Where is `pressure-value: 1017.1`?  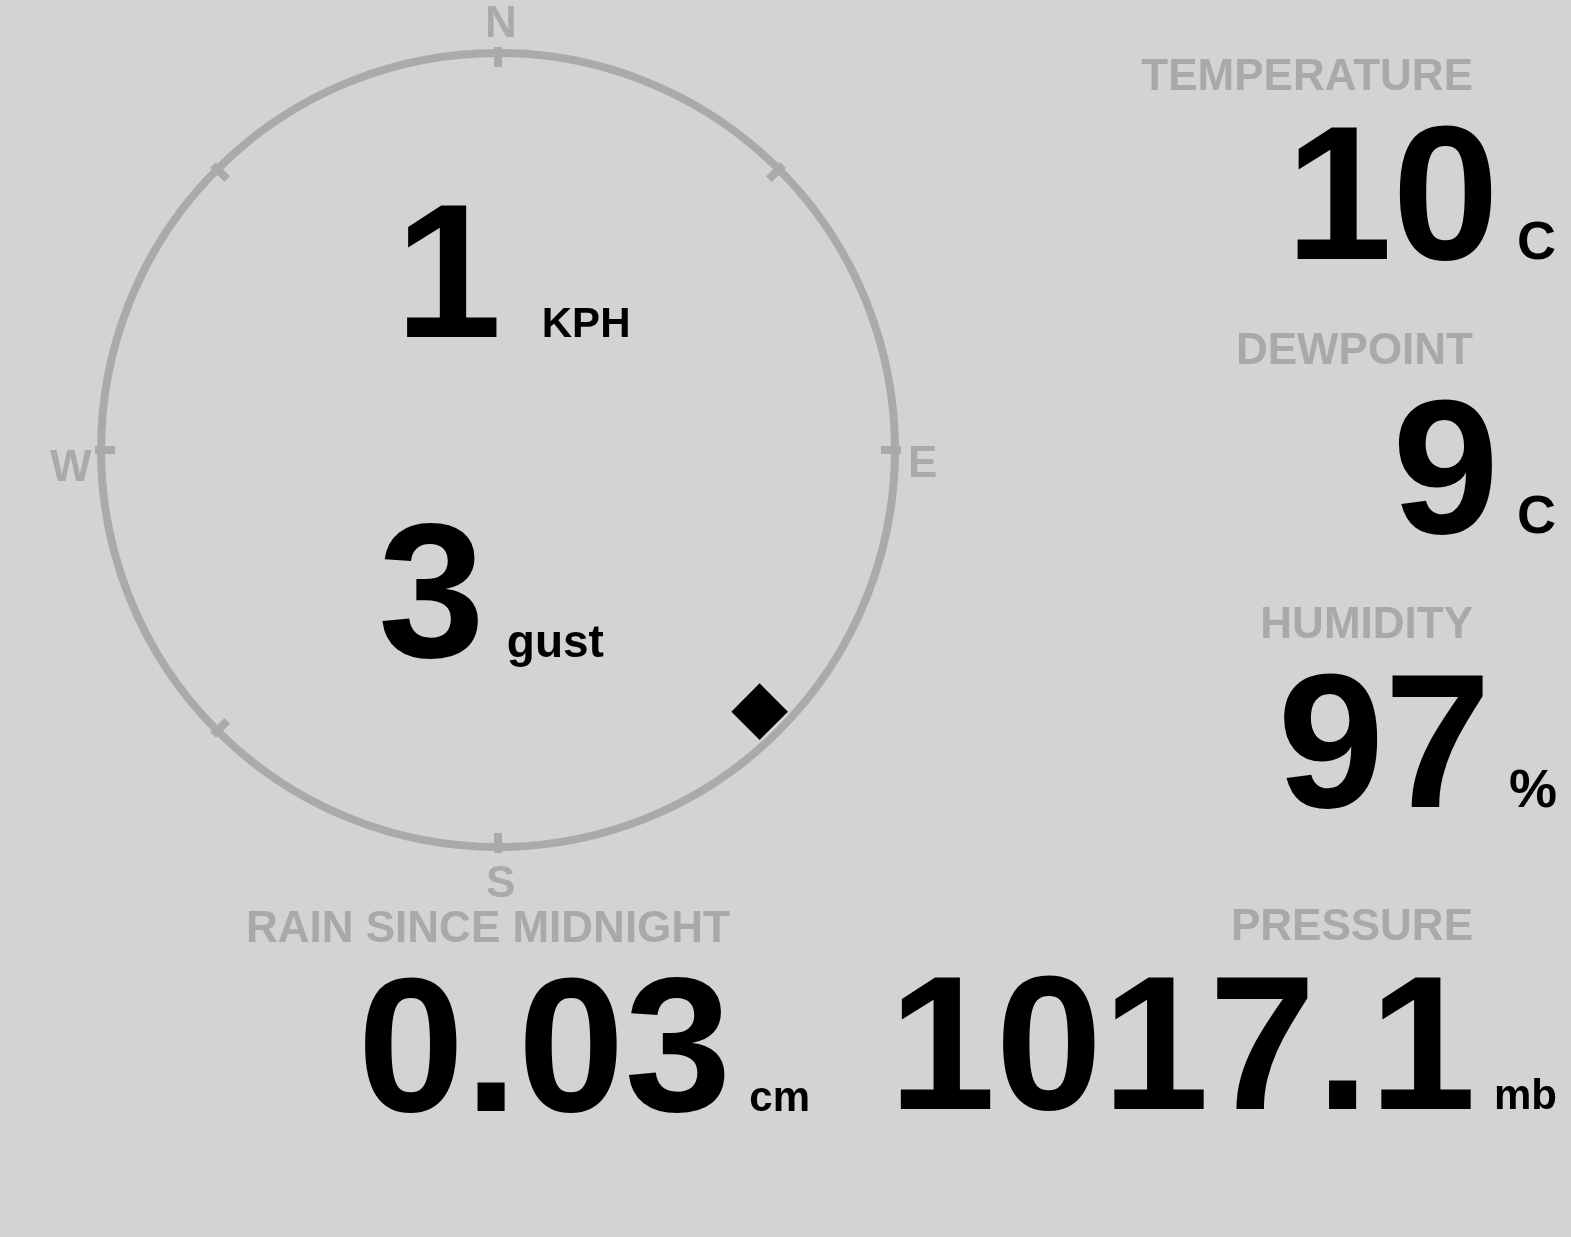 pressure-value: 1017.1 is located at coordinates (1182, 1043).